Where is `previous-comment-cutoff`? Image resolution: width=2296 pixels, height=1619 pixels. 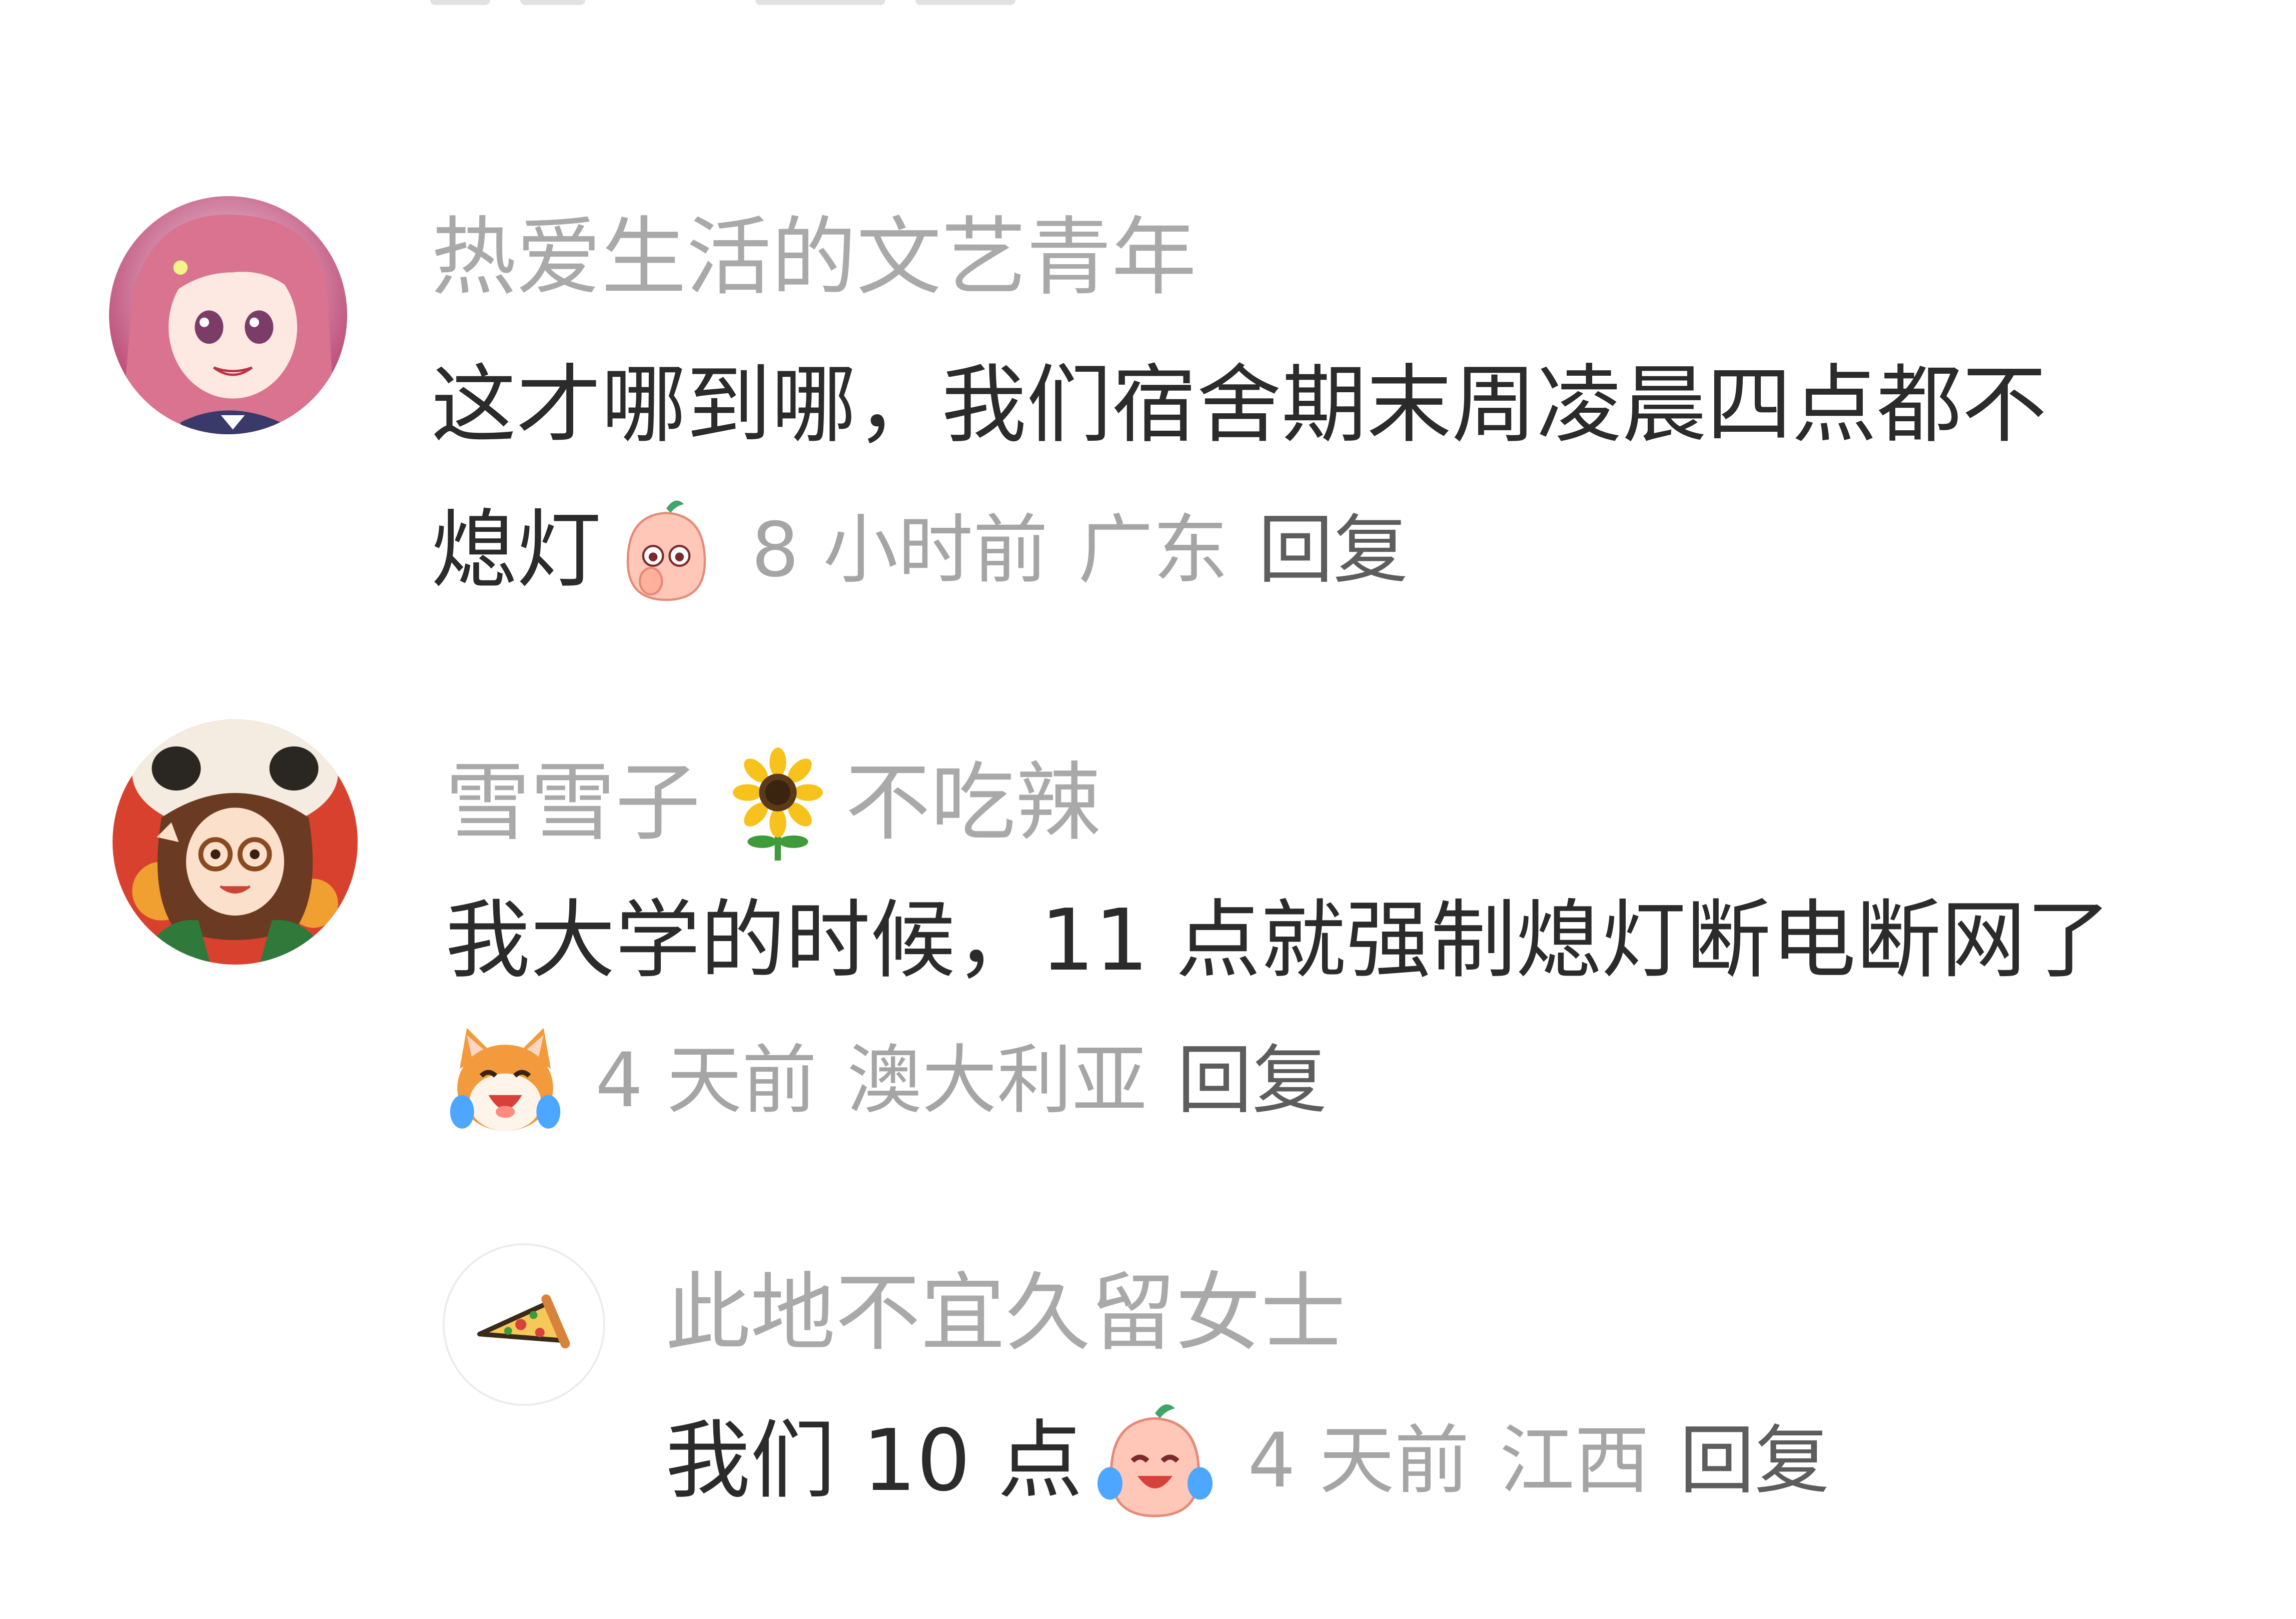
previous-comment-cutoff is located at coordinates (780, 5).